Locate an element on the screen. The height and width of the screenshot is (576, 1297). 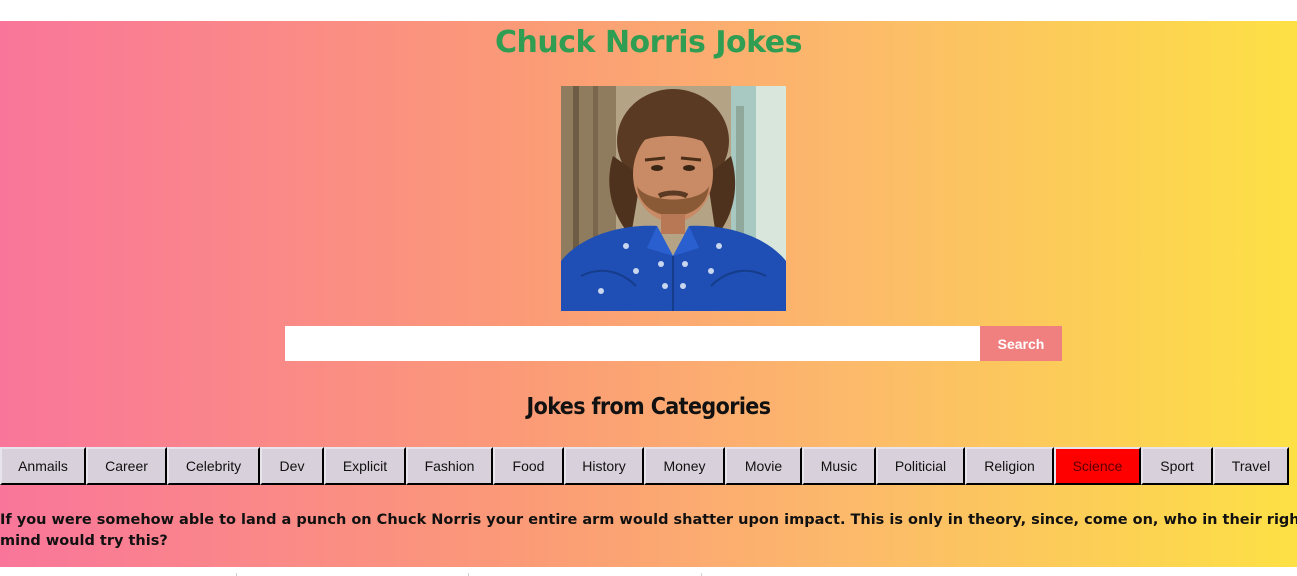
category-button-celebrity: Celebrity is located at coordinates (213, 466).